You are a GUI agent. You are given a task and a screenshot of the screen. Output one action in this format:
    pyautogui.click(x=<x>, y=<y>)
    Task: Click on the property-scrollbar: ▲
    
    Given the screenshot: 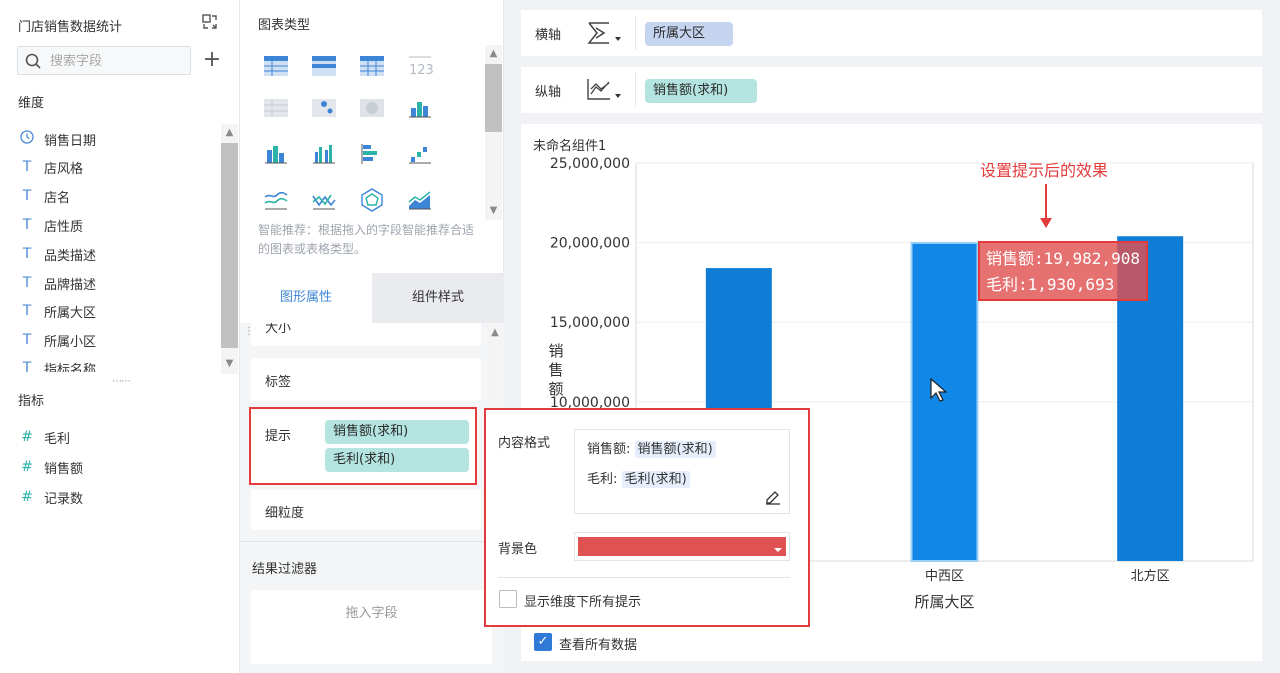 What is the action you would take?
    pyautogui.click(x=495, y=364)
    